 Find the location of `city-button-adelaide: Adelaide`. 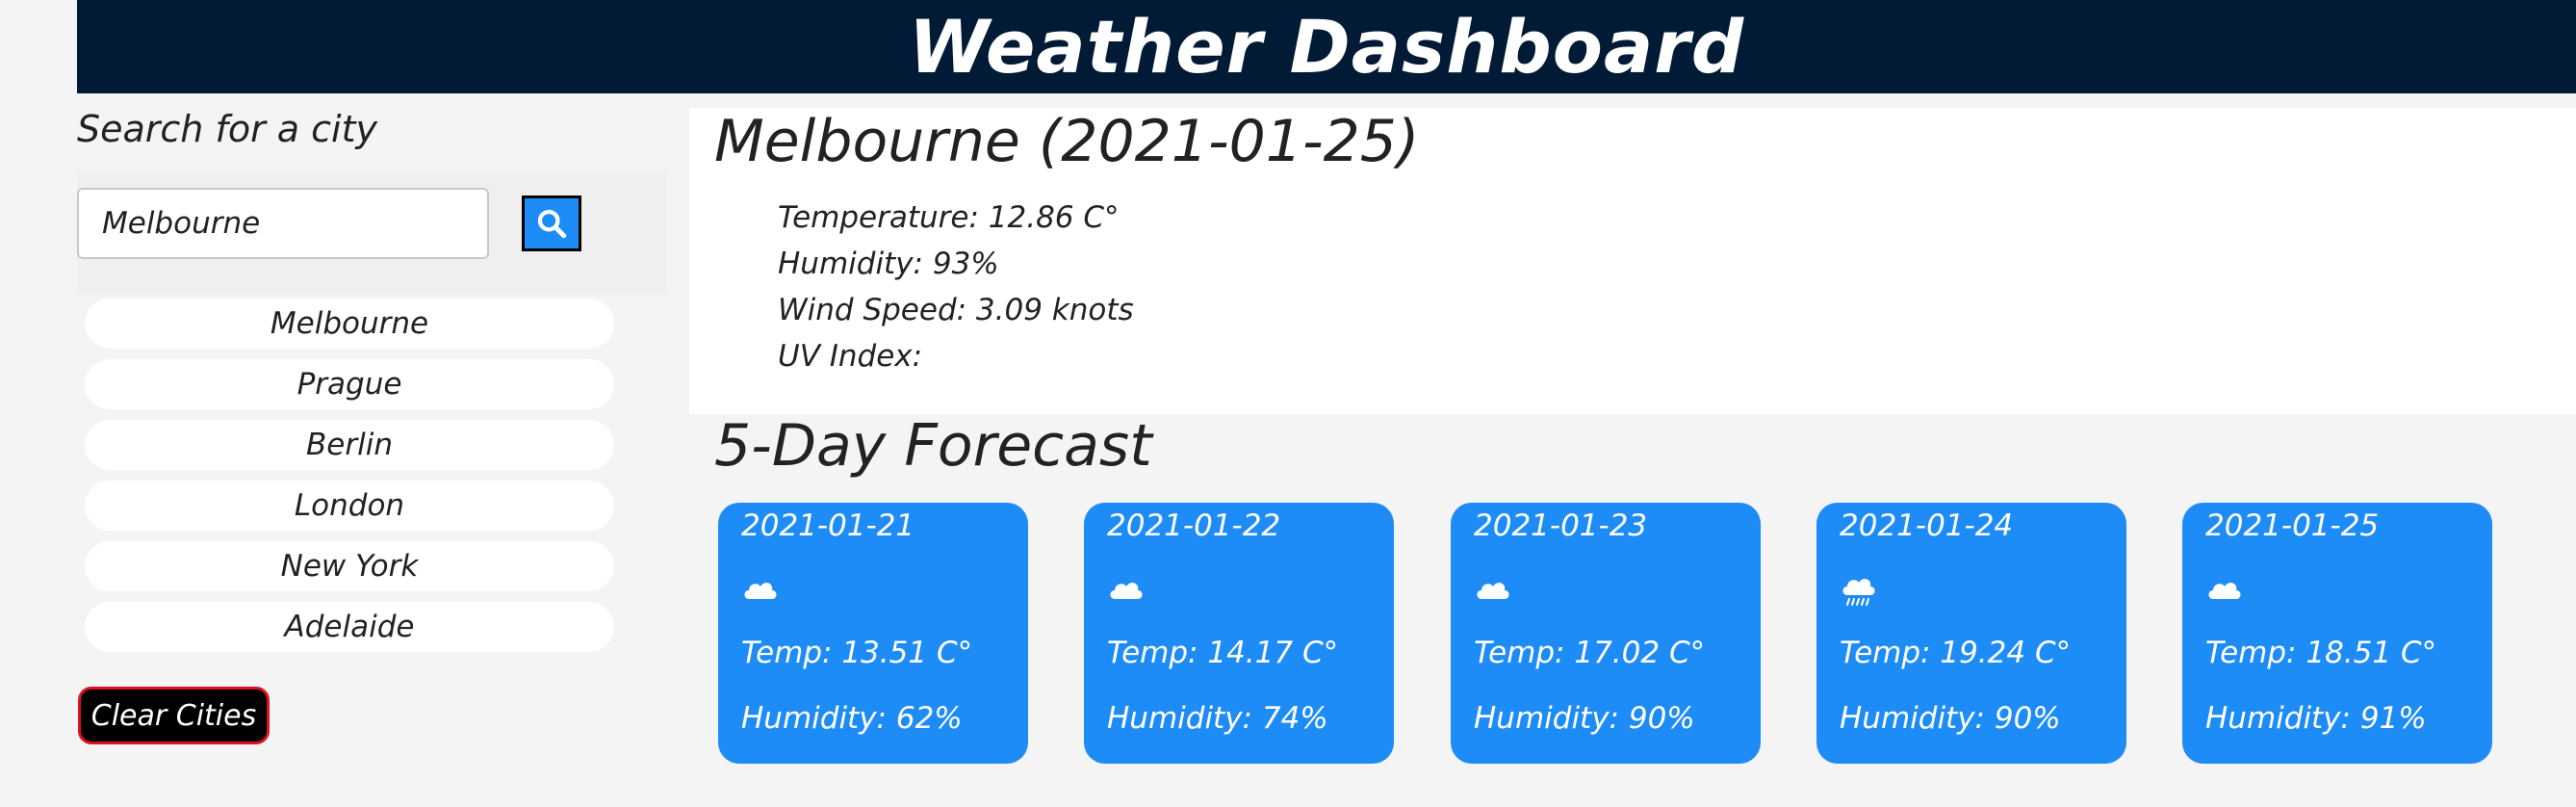

city-button-adelaide: Adelaide is located at coordinates (350, 627).